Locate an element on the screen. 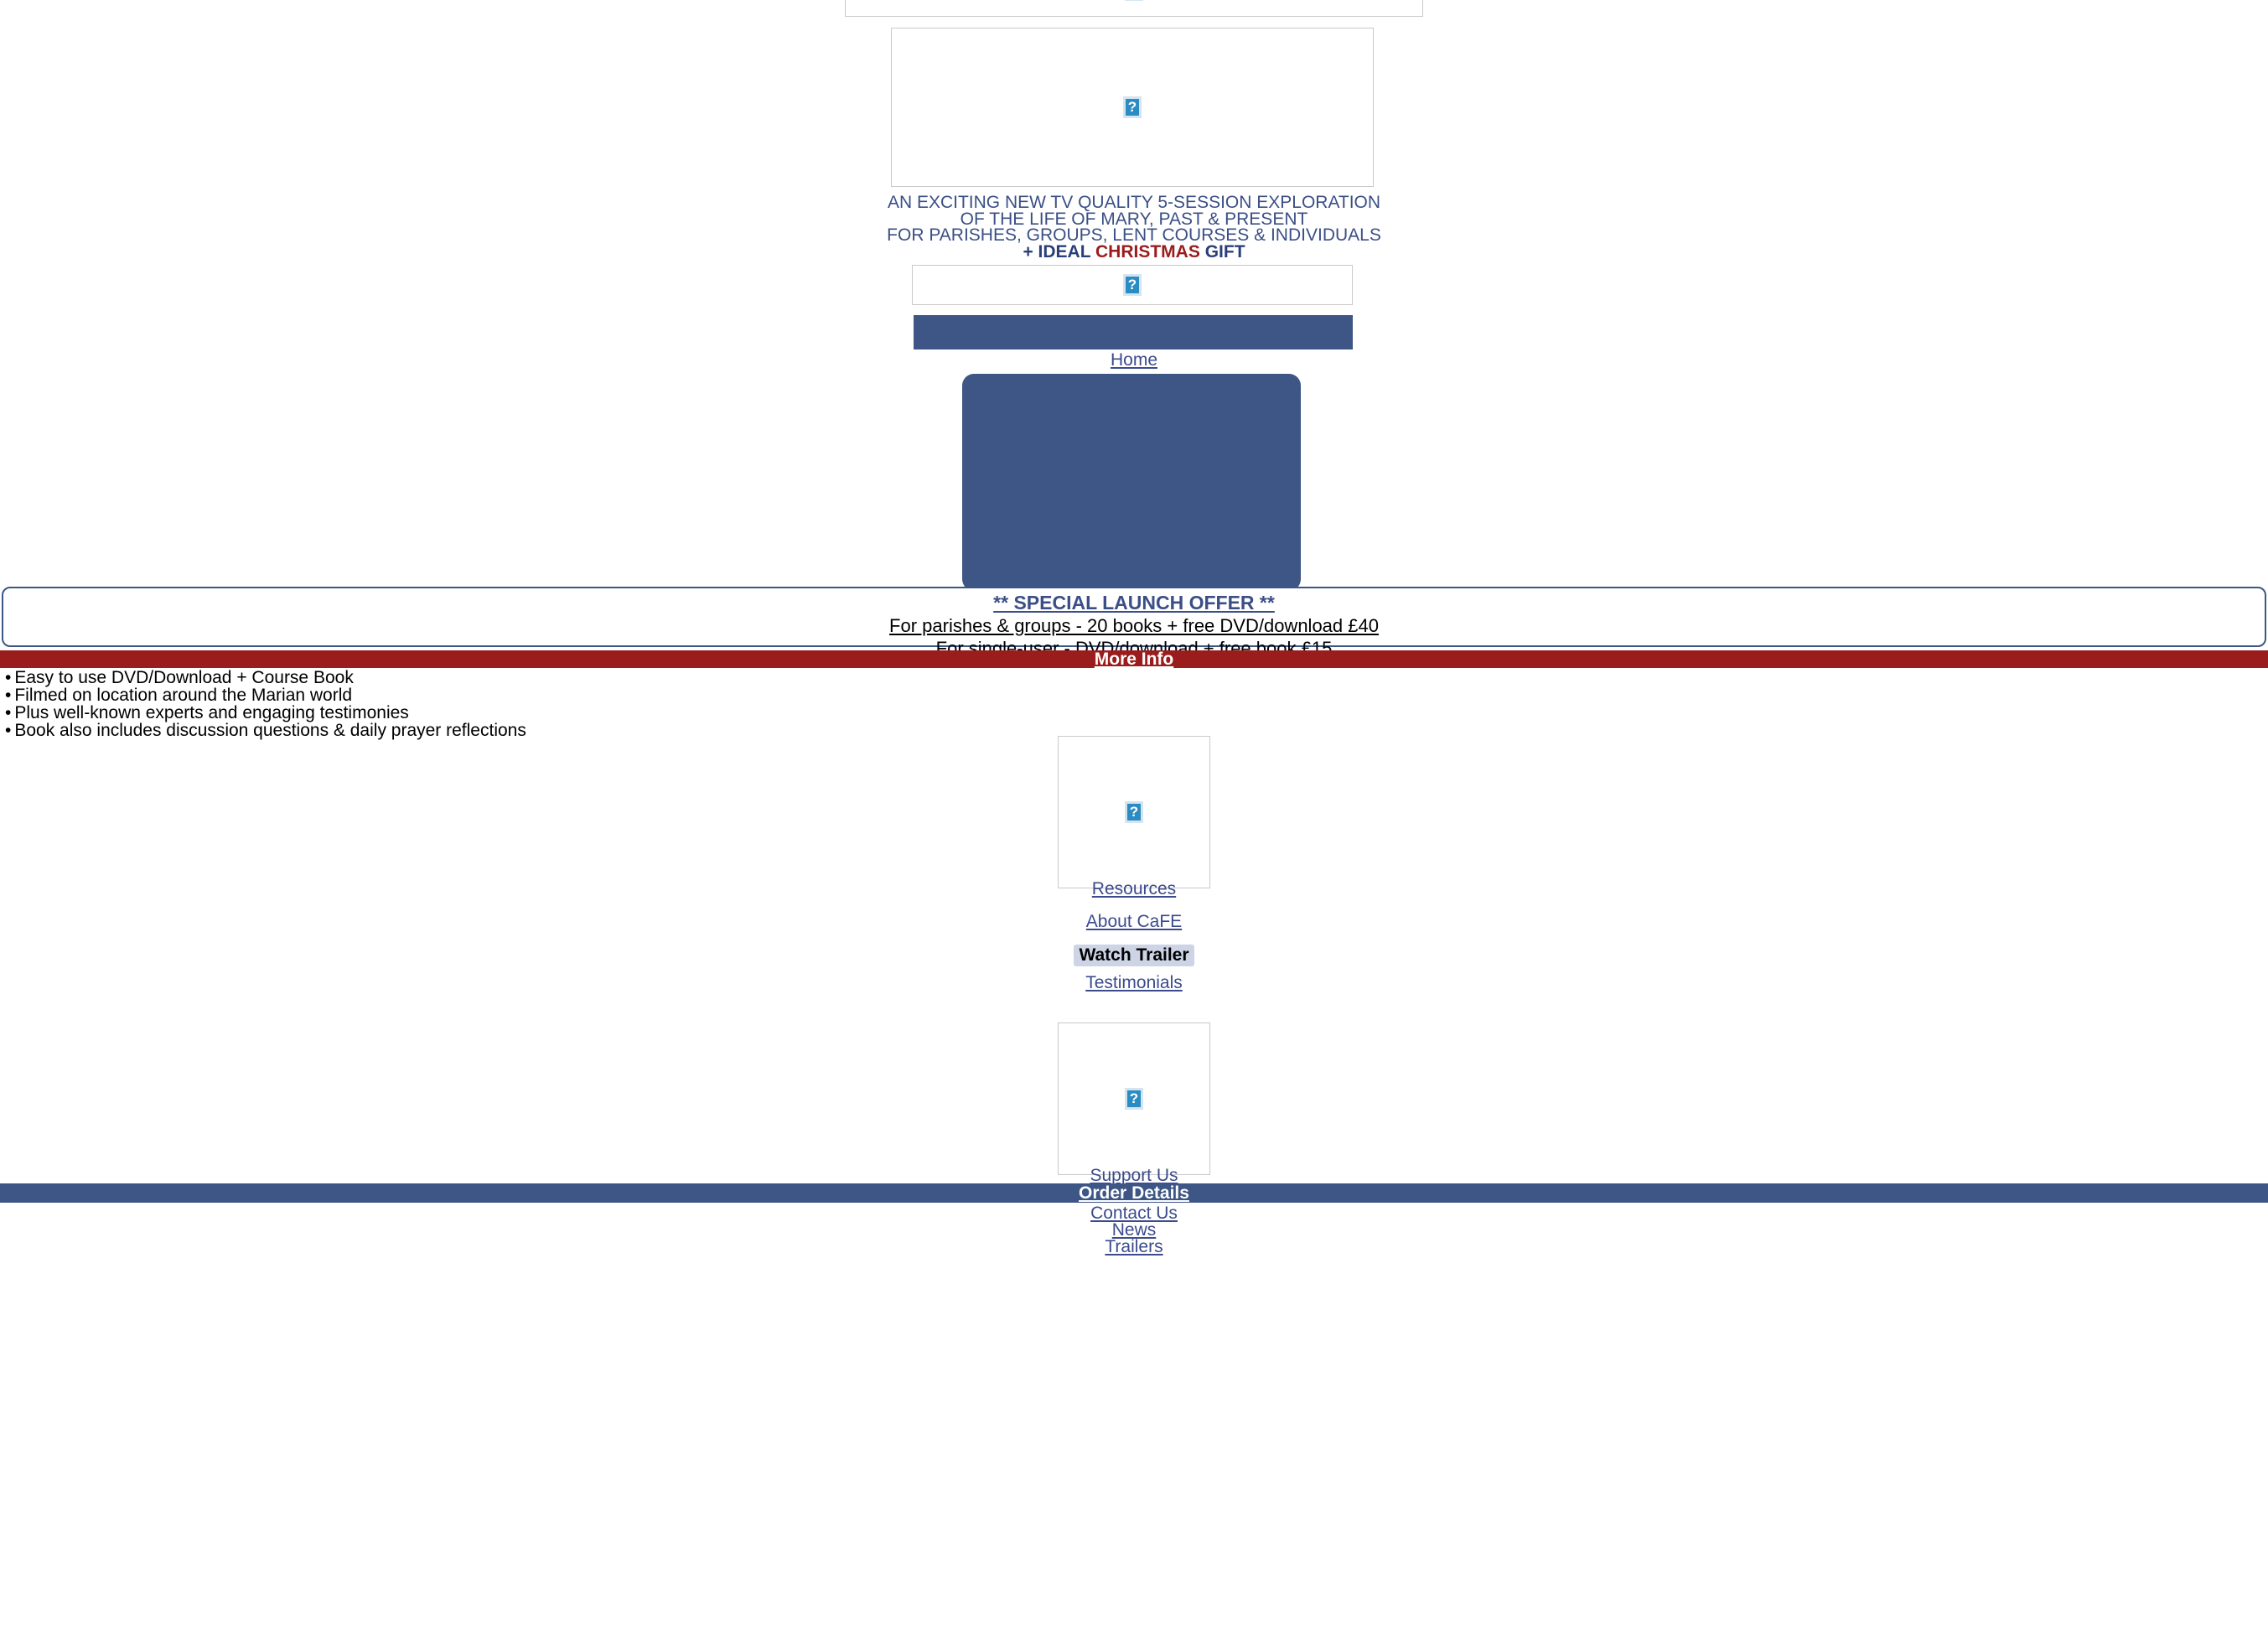  nav-link-order-details: Order Details is located at coordinates (1134, 1193).